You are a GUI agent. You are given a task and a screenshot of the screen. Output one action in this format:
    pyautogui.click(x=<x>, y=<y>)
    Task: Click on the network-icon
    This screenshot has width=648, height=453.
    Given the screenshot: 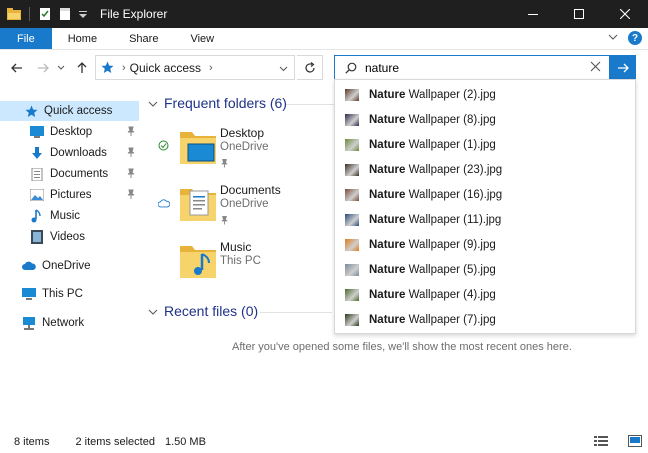 What is the action you would take?
    pyautogui.click(x=29, y=323)
    